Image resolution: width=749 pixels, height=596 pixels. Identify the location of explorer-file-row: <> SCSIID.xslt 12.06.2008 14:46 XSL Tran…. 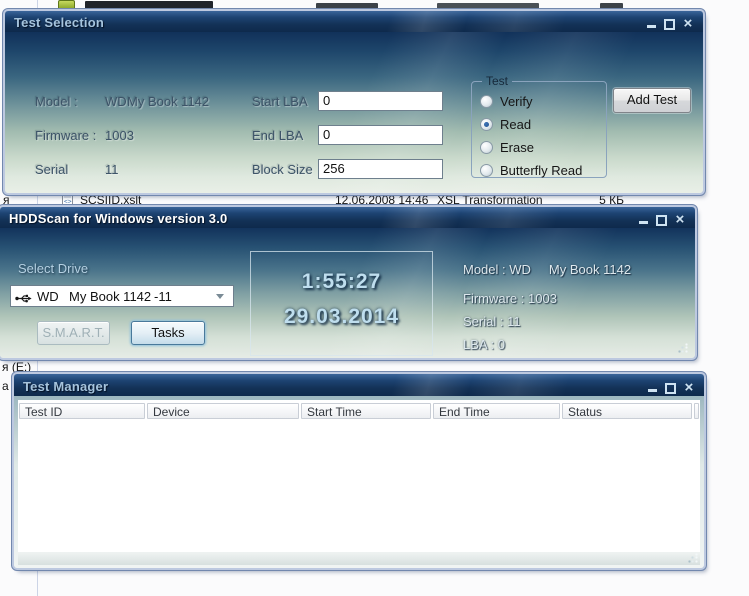
(355, 199).